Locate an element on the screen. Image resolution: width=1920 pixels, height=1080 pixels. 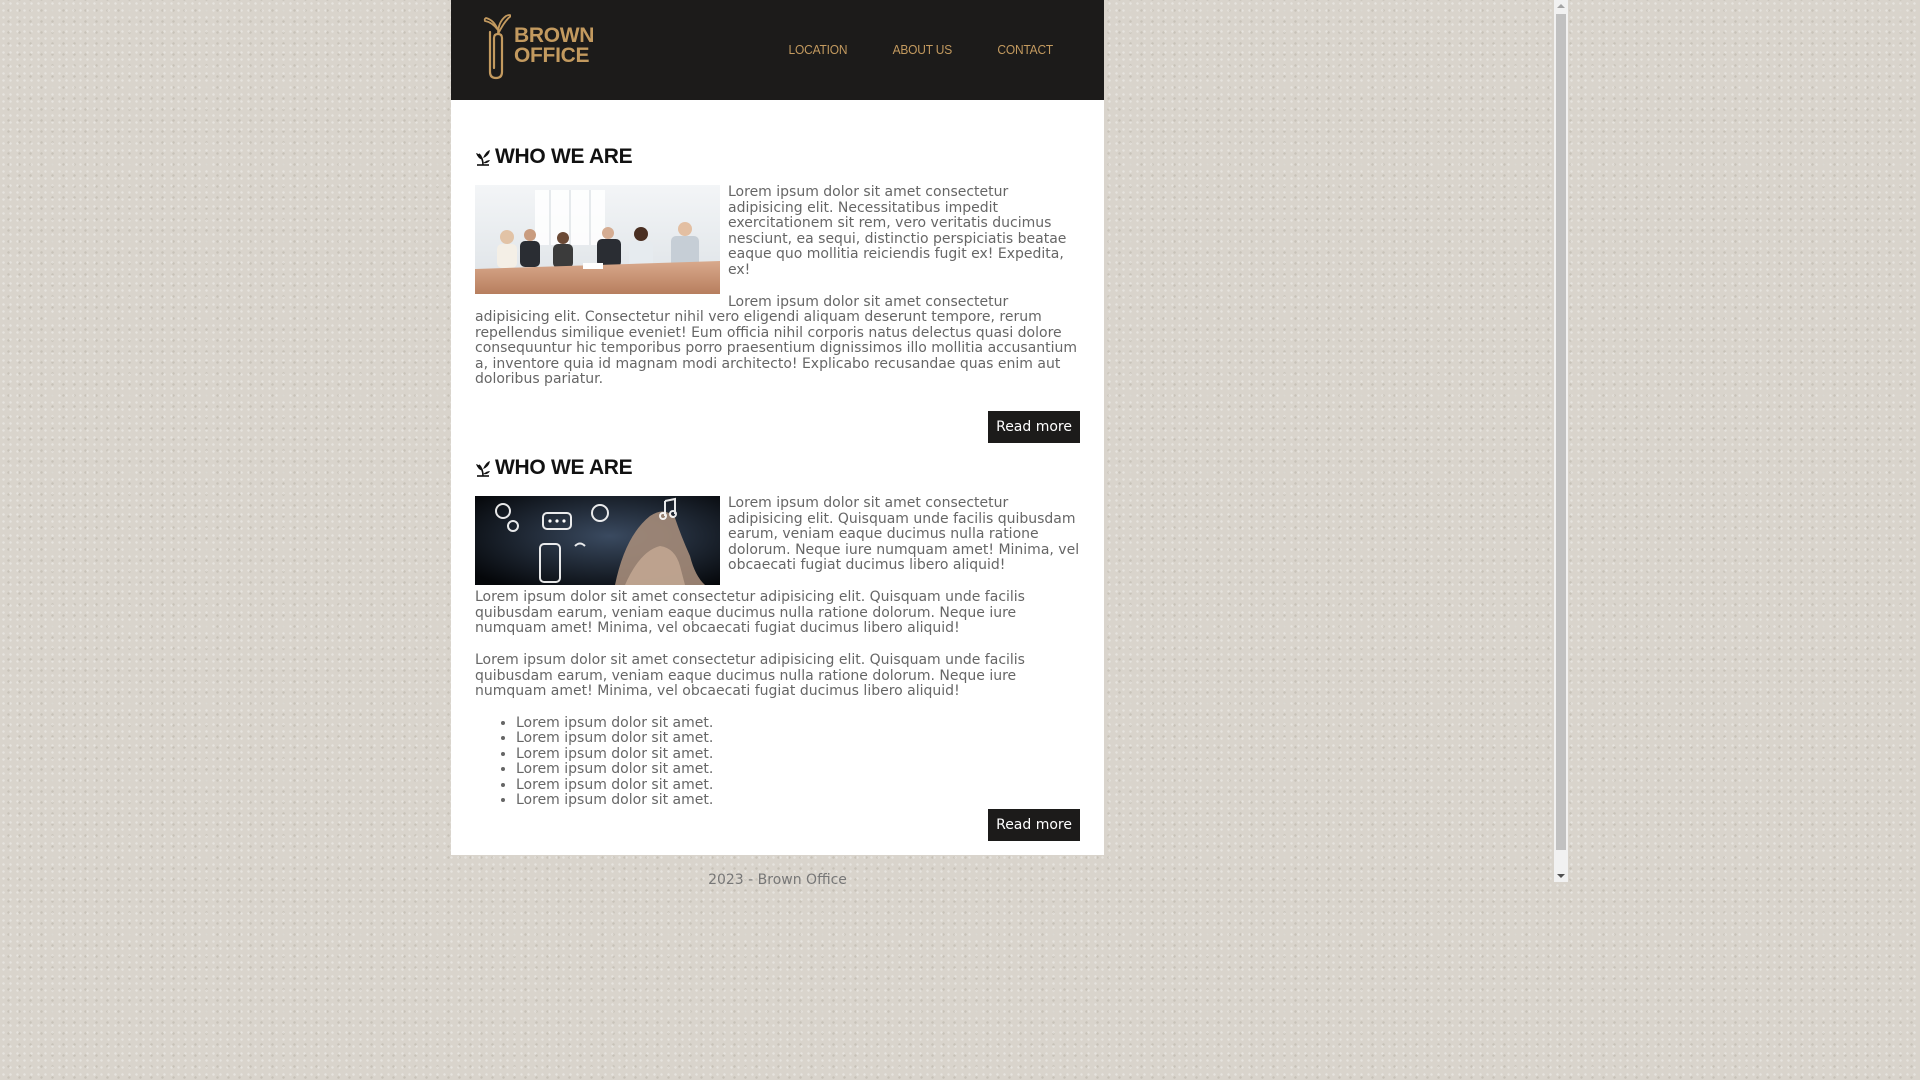
site-footer: 2023 - Brown Office is located at coordinates (777, 880).